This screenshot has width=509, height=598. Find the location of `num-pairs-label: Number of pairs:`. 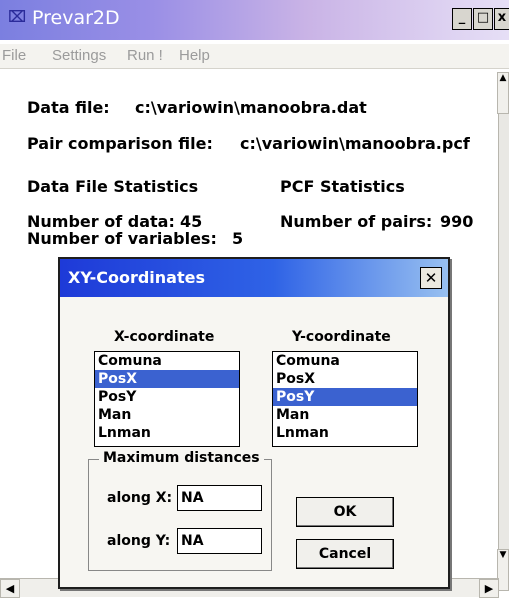

num-pairs-label: Number of pairs: is located at coordinates (356, 221).